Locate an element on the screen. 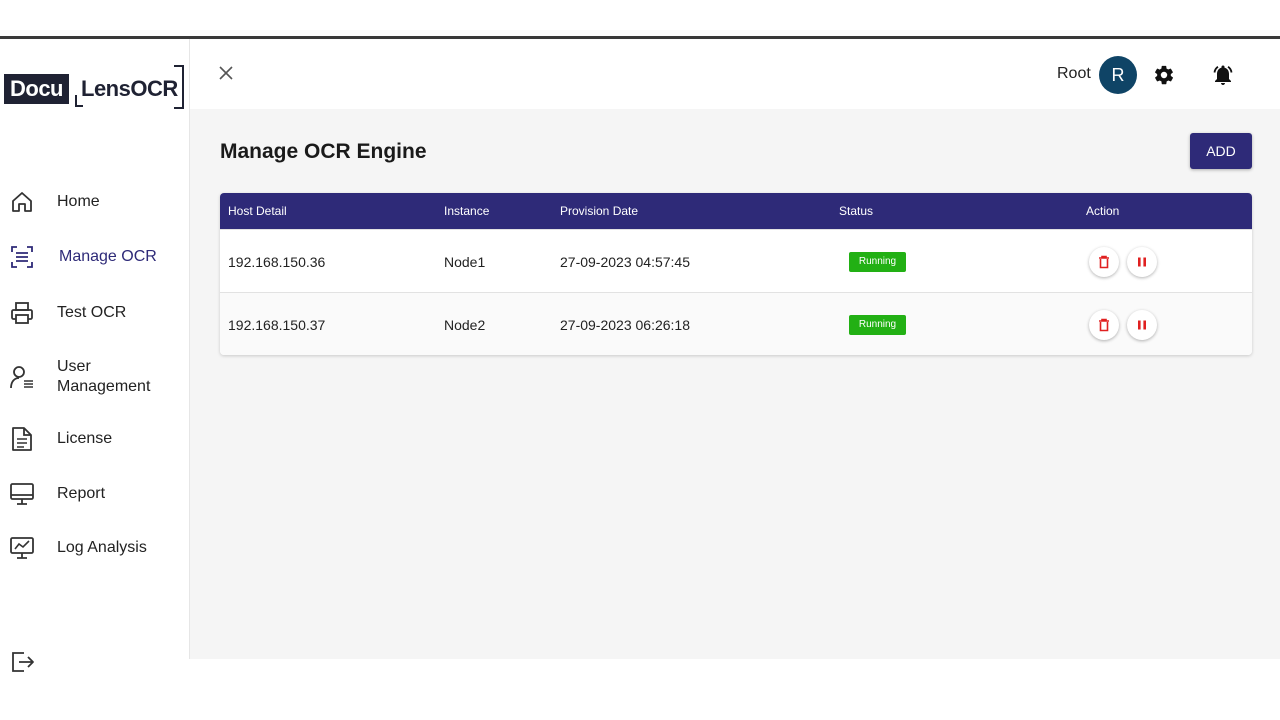 Image resolution: width=1280 pixels, height=720 pixels. document-icon is located at coordinates (22, 439).